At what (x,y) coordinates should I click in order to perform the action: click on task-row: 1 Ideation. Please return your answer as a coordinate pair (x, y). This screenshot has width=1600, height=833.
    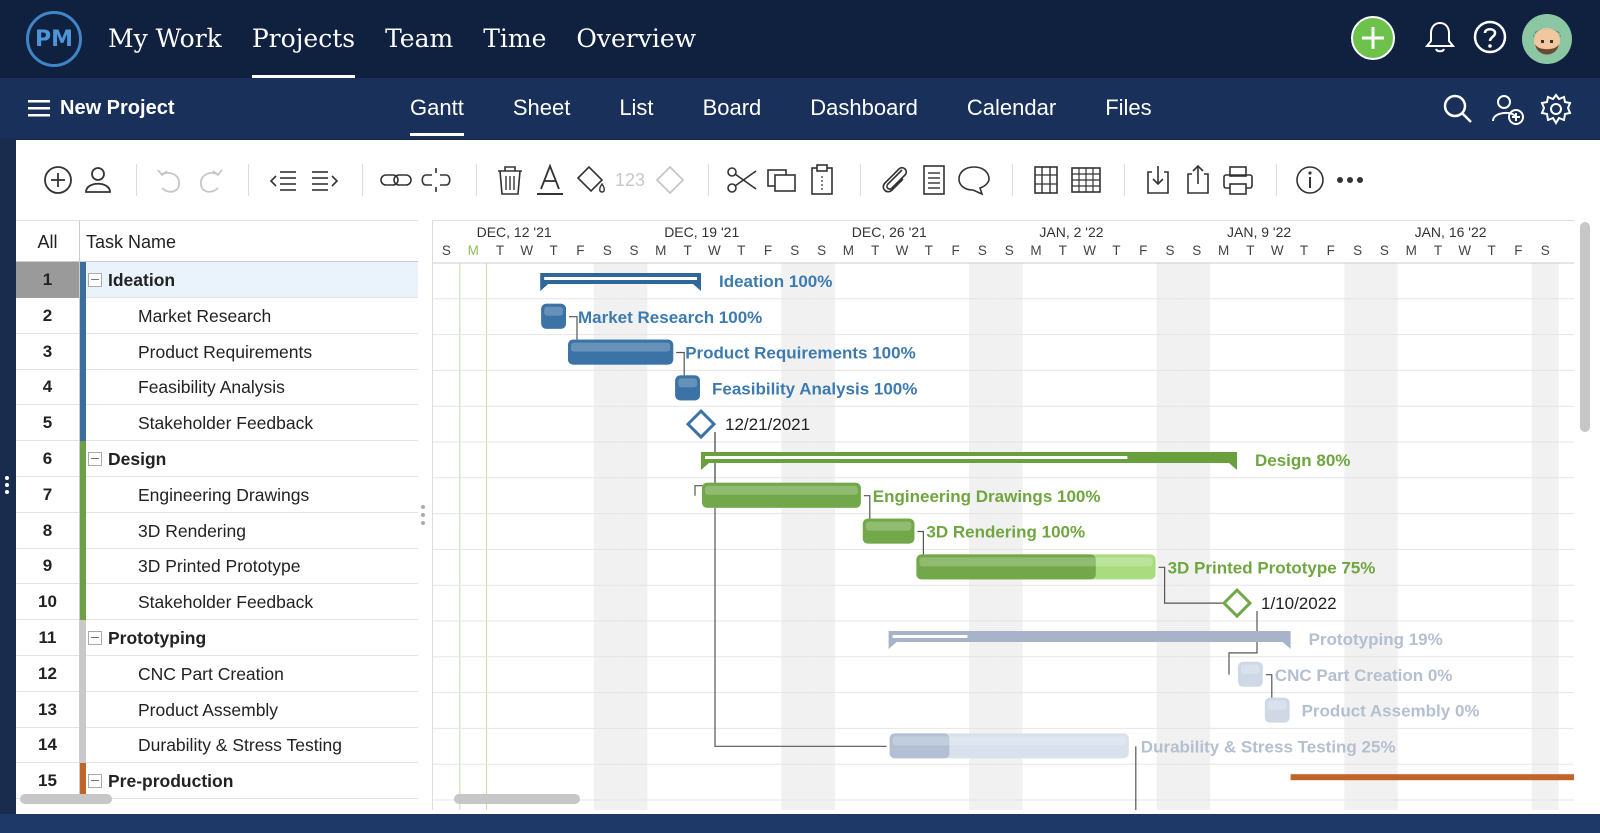
    Looking at the image, I should click on (217, 280).